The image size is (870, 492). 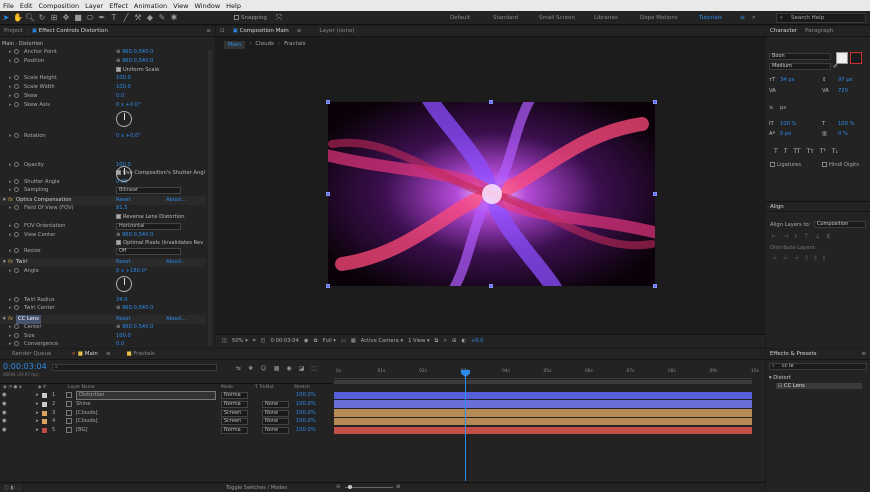 I want to click on property-row: ▸ Scale Width 100.0, so click(x=103, y=87).